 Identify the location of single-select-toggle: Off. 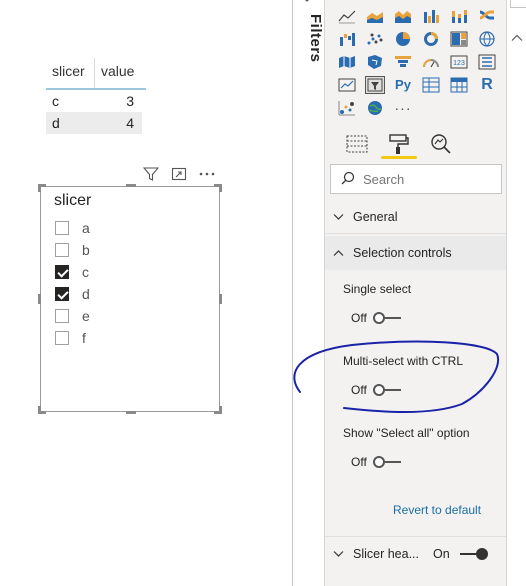
(377, 318).